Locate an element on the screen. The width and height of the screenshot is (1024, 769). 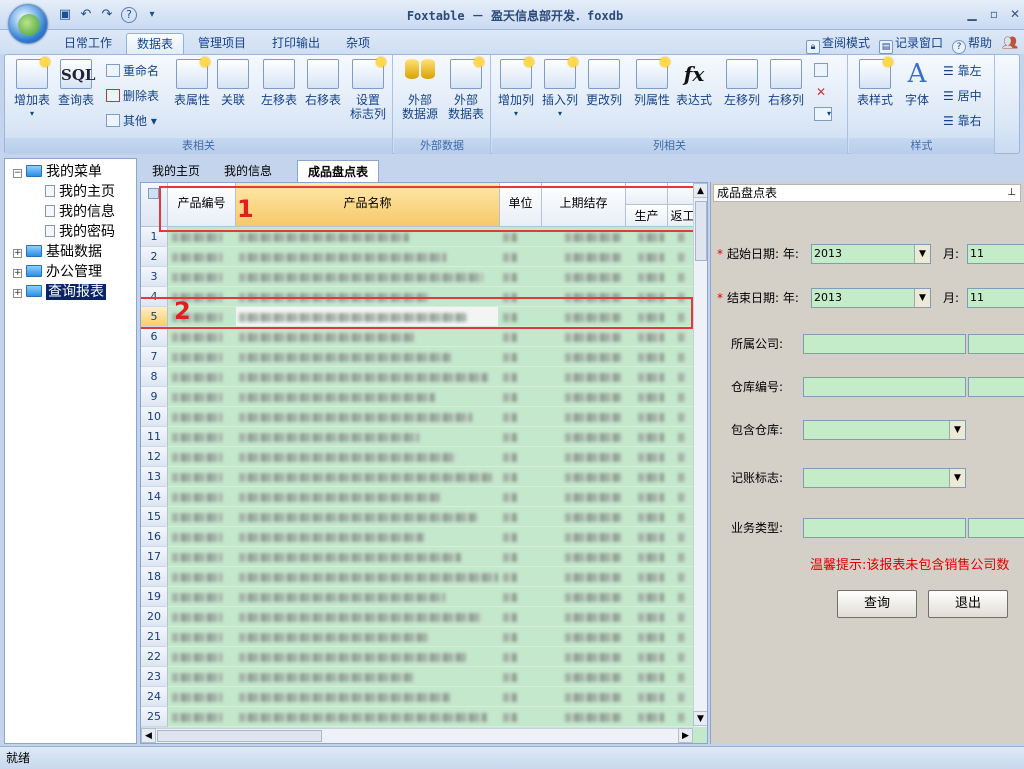
external-source-button: 外部 数据源 is located at coordinates (420, 90).